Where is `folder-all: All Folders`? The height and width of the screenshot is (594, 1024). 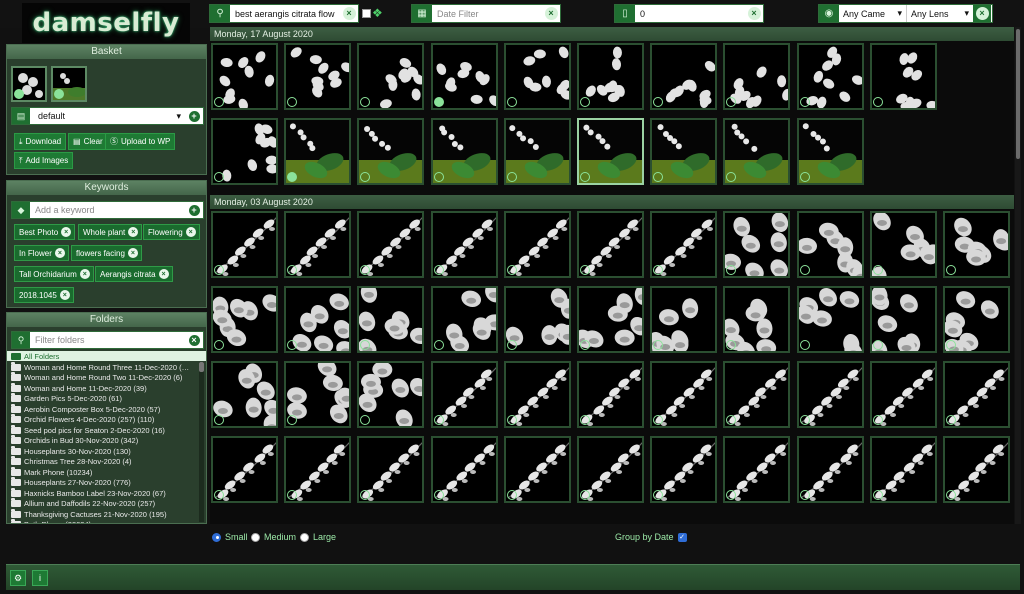
folder-all: All Folders is located at coordinates (106, 355).